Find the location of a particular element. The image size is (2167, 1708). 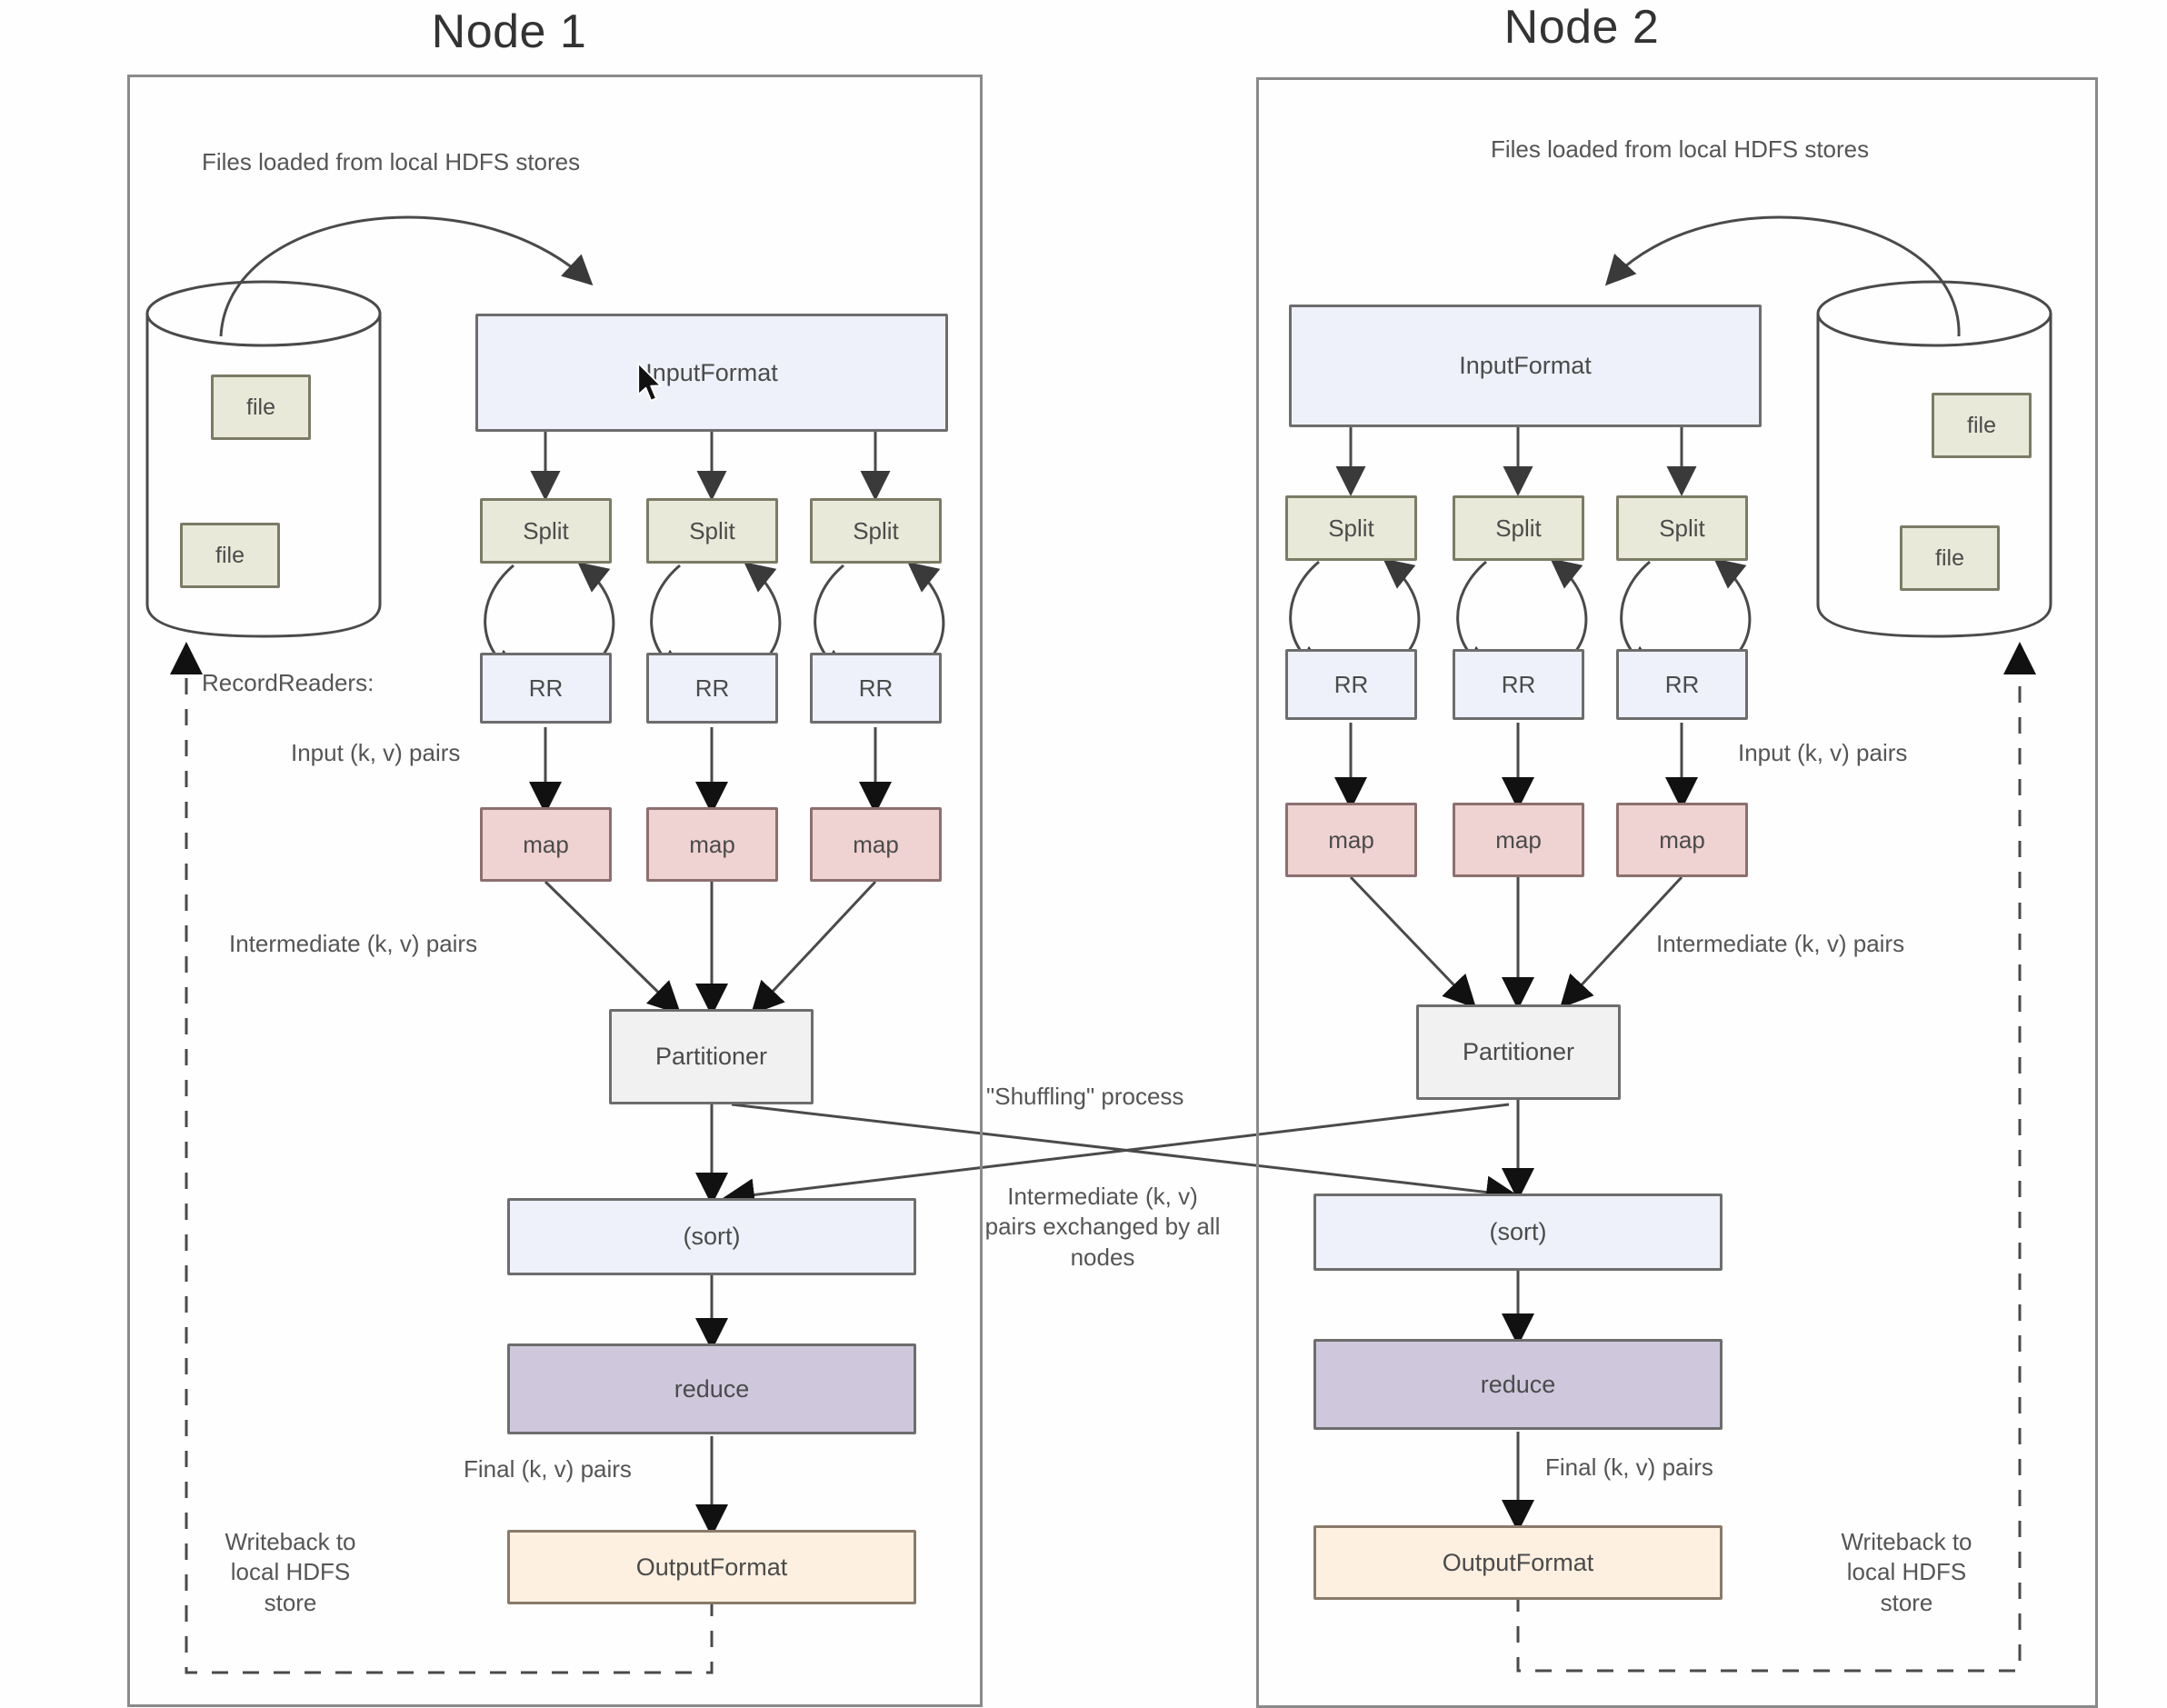

node-1-final-pairs-label: Final (k, v) pairs is located at coordinates (548, 1469).